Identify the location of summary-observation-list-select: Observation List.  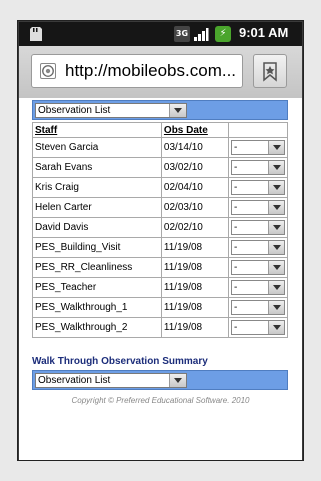
(111, 380).